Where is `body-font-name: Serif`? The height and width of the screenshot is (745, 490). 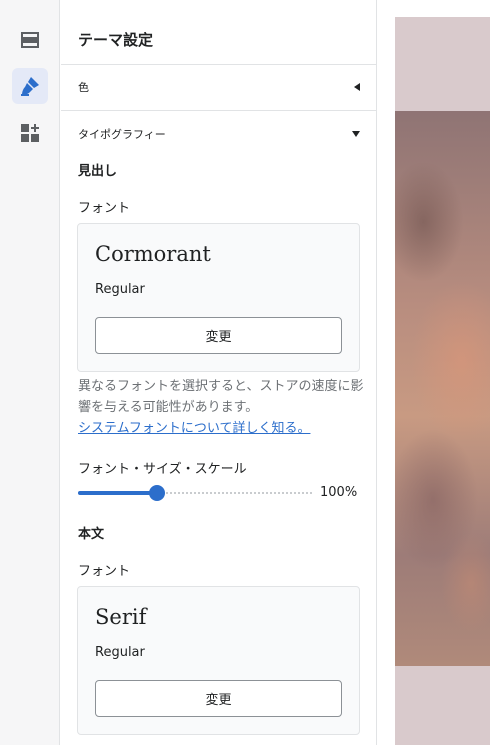 body-font-name: Serif is located at coordinates (121, 617).